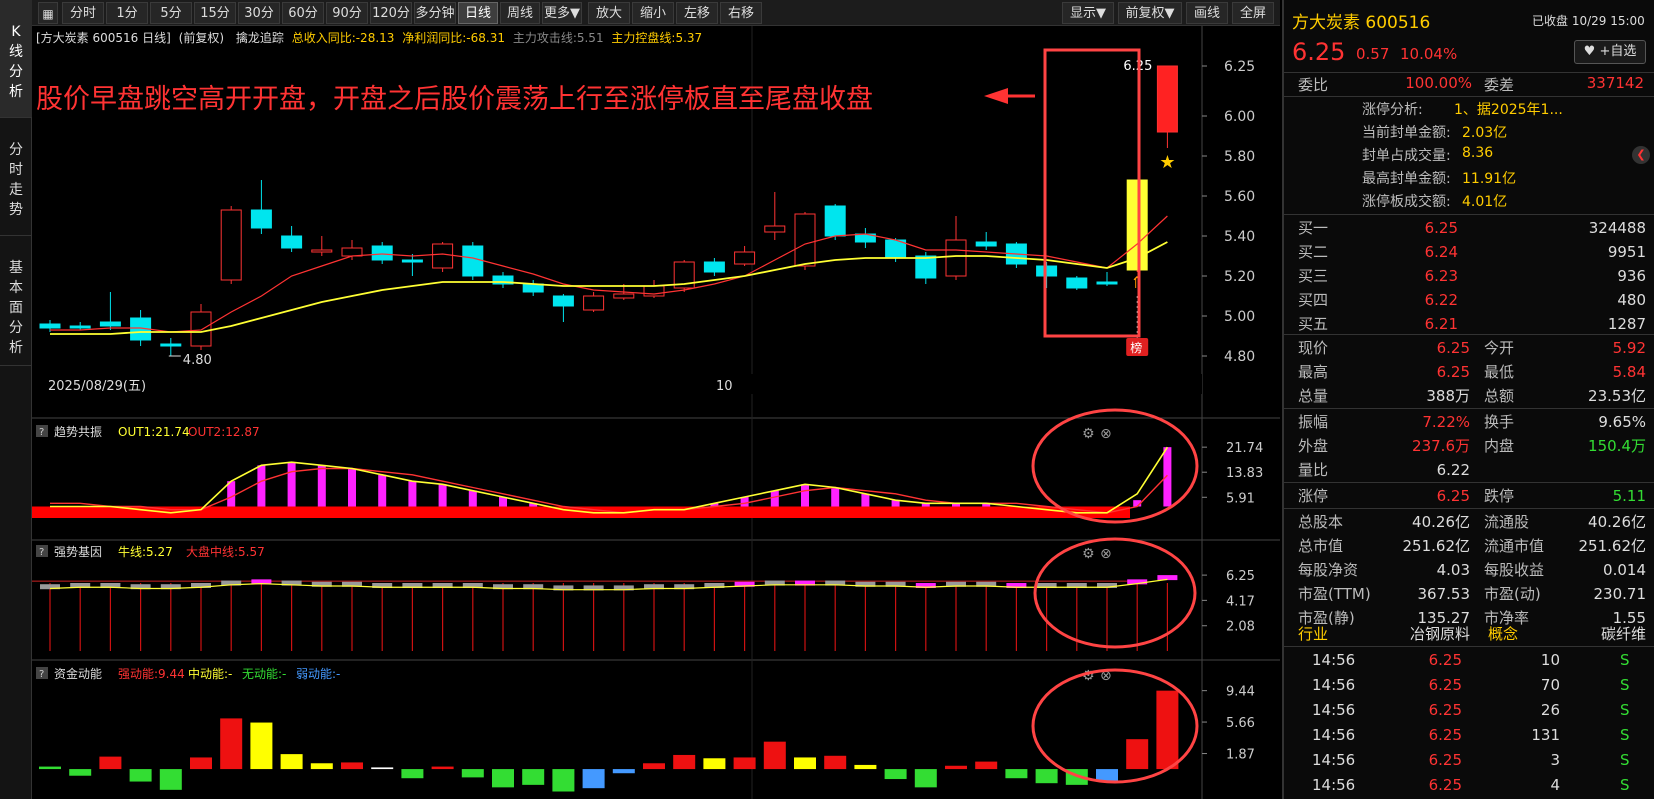 Image resolution: width=1654 pixels, height=799 pixels. I want to click on left-tab-2: 分时走势, so click(16, 177).